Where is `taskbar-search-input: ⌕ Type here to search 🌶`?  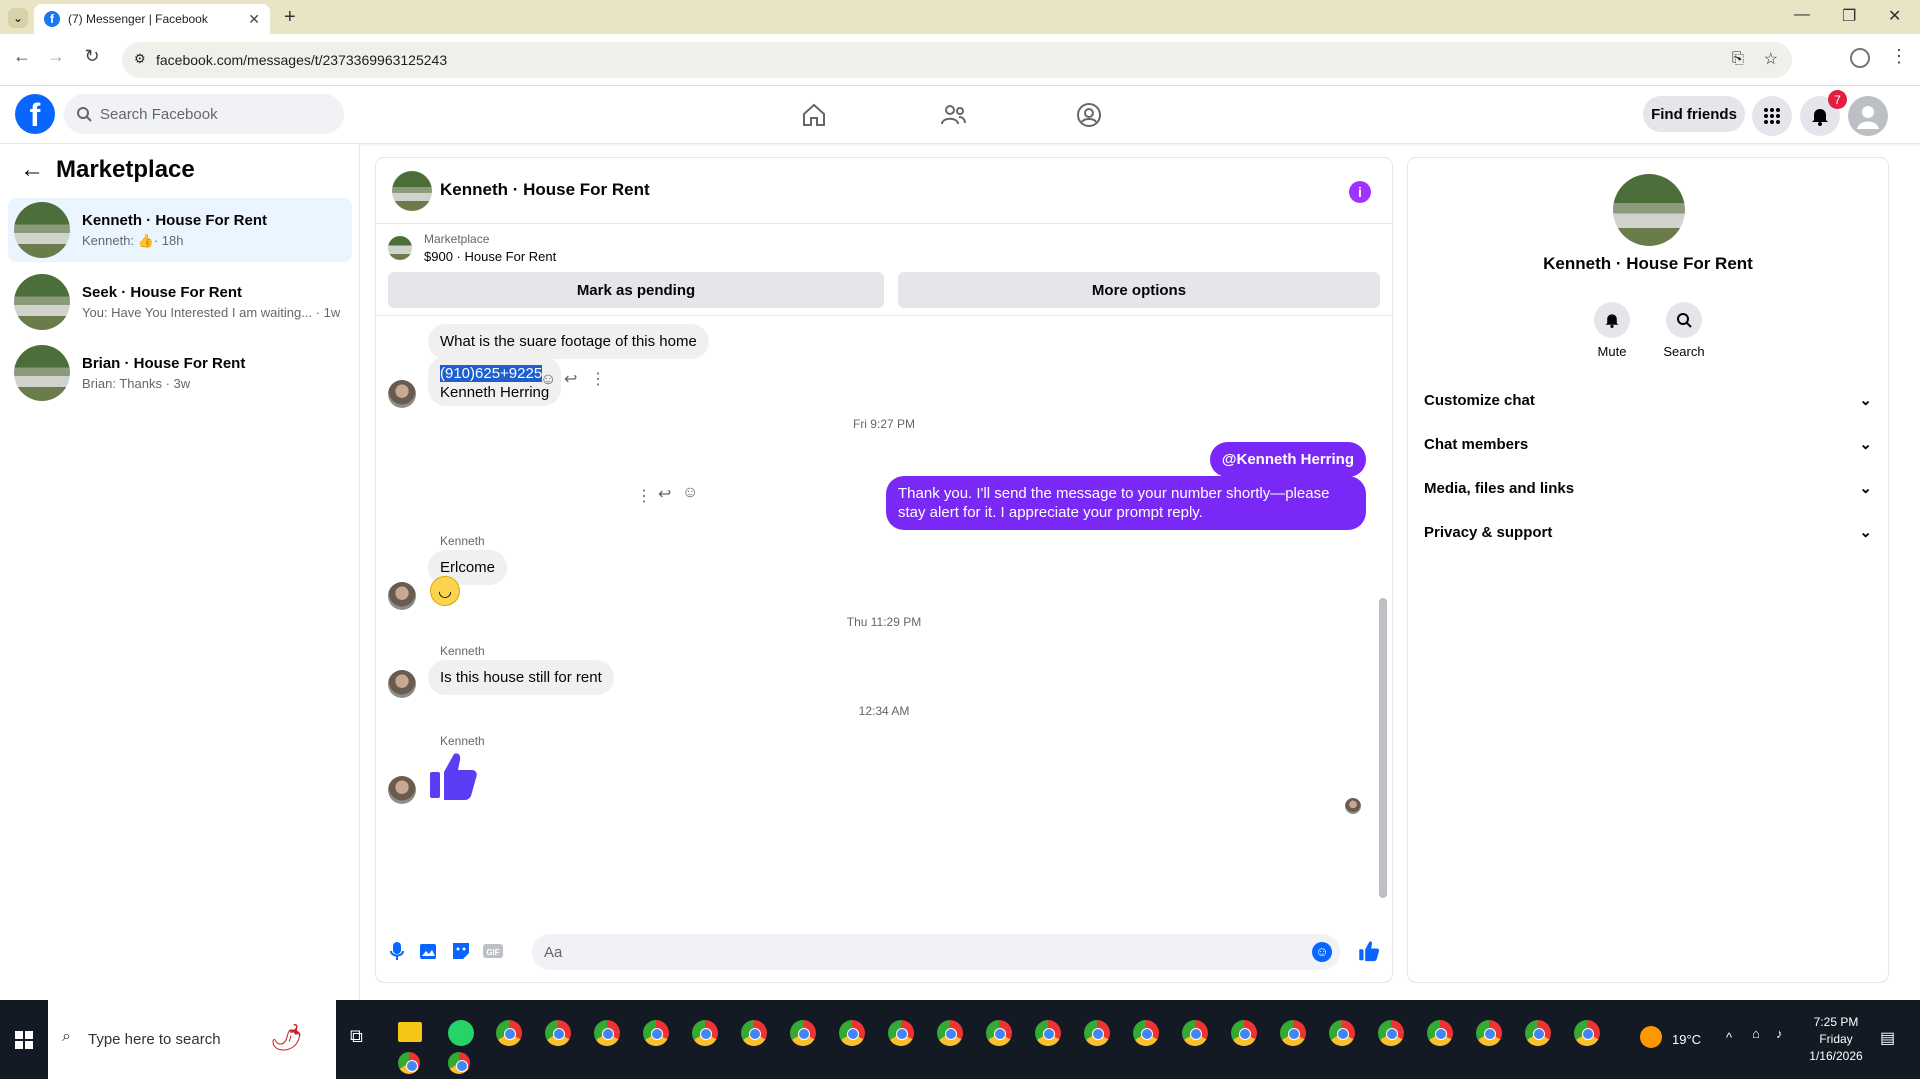 taskbar-search-input: ⌕ Type here to search 🌶 is located at coordinates (192, 1039).